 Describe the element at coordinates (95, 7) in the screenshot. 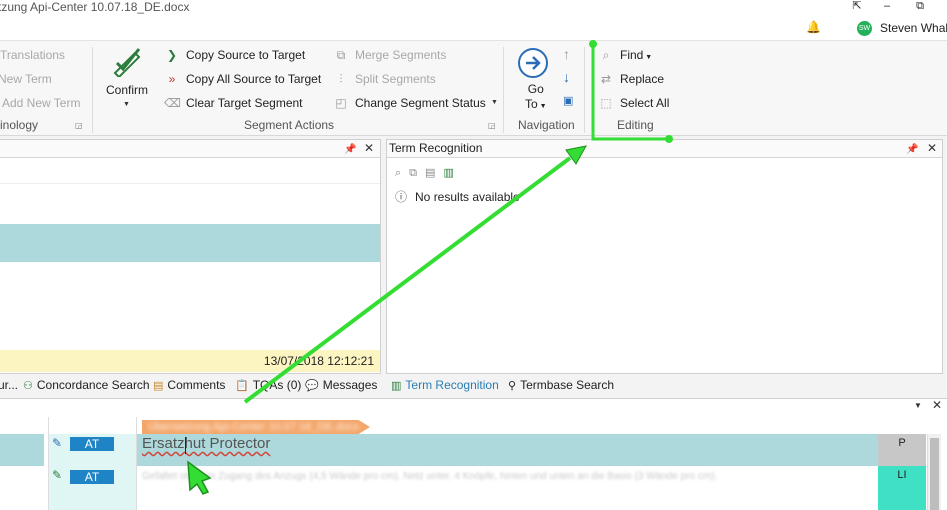

I see `window-title: tzung Api-Center 10.07.18_DE.docx` at that location.